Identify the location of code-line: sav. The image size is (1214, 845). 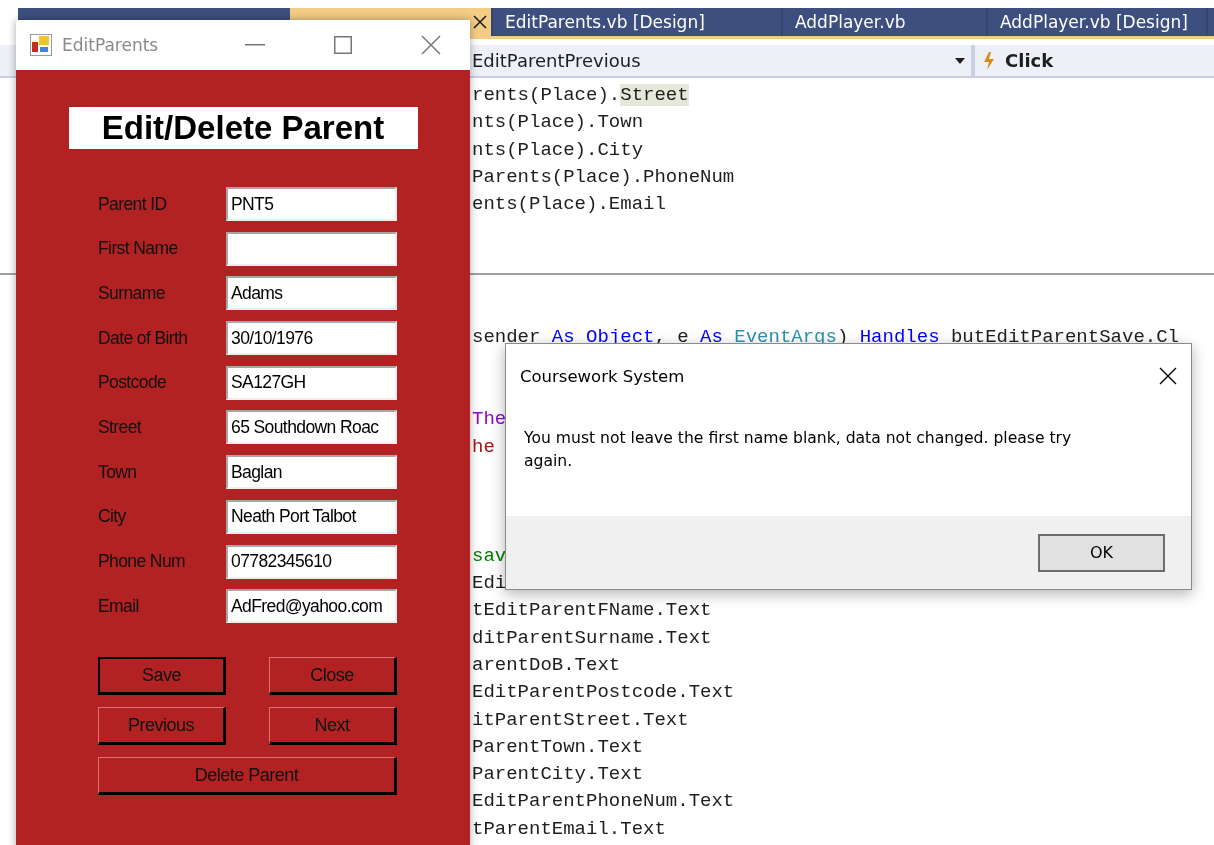
(489, 556).